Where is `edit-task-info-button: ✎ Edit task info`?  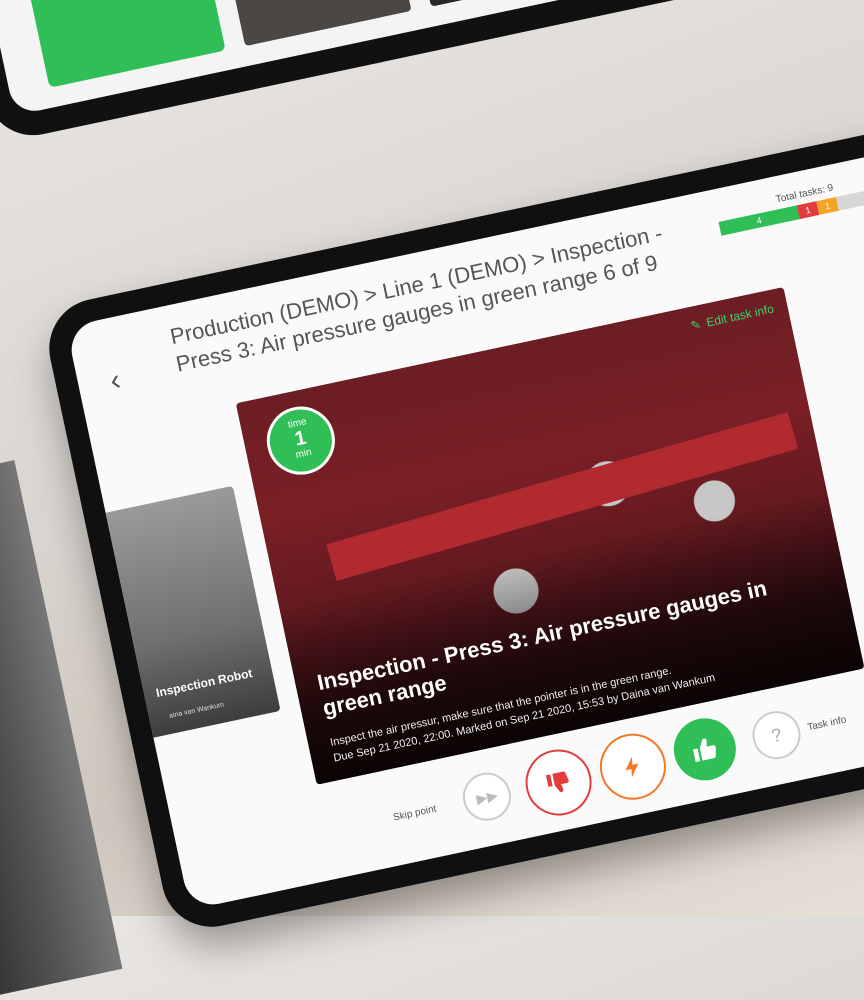
edit-task-info-button: ✎ Edit task info is located at coordinates (732, 317).